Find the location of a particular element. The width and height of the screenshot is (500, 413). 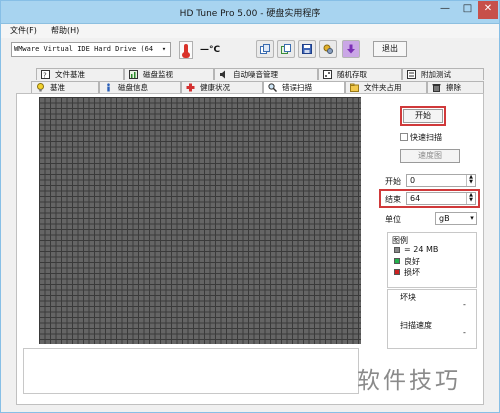

close-button: ✕ is located at coordinates (488, 10).